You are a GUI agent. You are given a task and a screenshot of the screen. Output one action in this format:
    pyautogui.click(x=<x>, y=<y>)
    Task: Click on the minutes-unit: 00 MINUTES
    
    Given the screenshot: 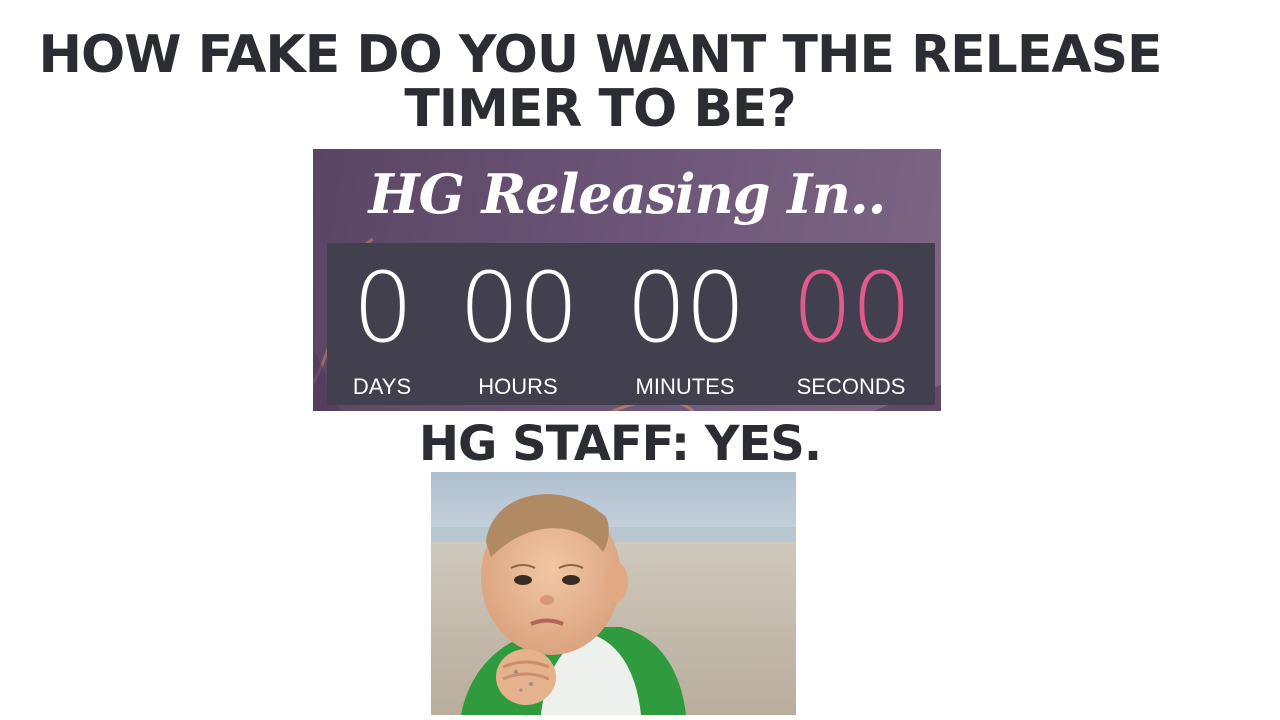 What is the action you would take?
    pyautogui.click(x=685, y=322)
    